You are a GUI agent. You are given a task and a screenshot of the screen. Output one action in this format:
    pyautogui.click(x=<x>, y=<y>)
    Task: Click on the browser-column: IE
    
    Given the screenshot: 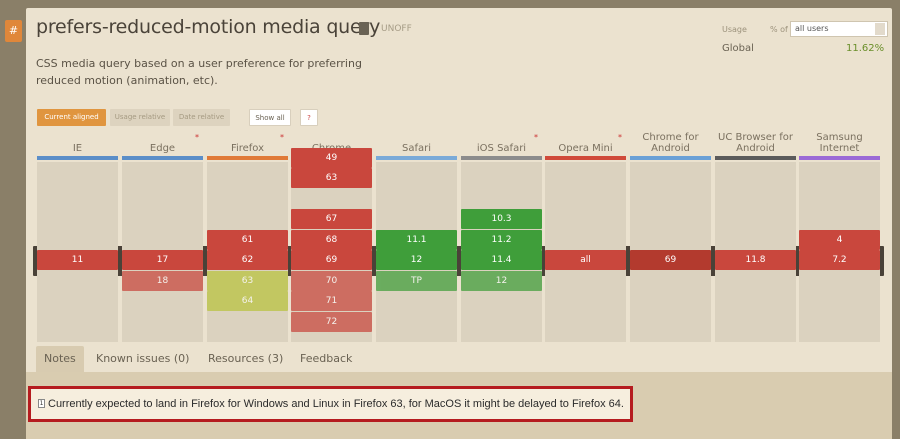 What is the action you would take?
    pyautogui.click(x=77, y=236)
    